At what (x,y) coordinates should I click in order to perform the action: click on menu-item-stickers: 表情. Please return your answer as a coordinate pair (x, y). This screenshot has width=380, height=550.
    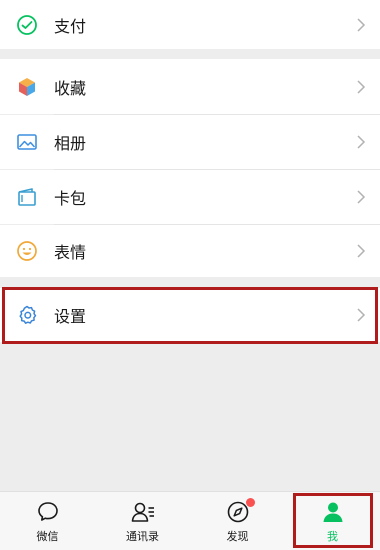
    Looking at the image, I should click on (190, 251).